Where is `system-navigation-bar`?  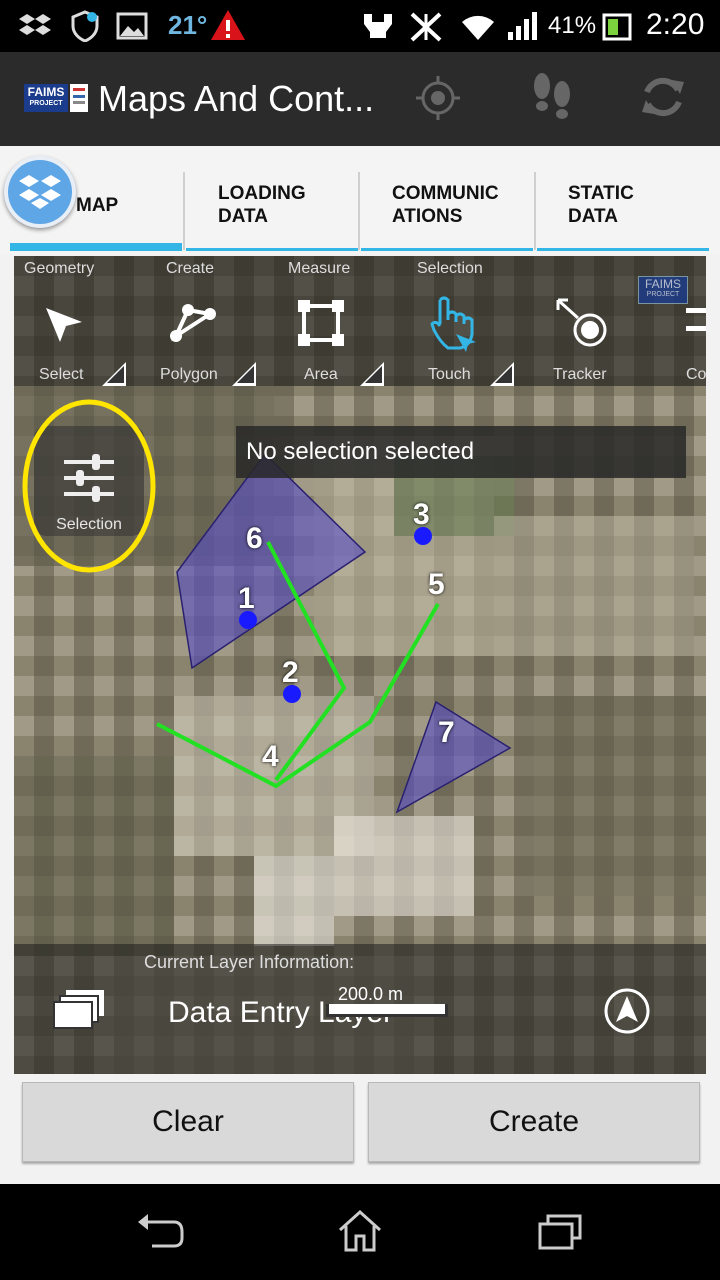
system-navigation-bar is located at coordinates (360, 1232).